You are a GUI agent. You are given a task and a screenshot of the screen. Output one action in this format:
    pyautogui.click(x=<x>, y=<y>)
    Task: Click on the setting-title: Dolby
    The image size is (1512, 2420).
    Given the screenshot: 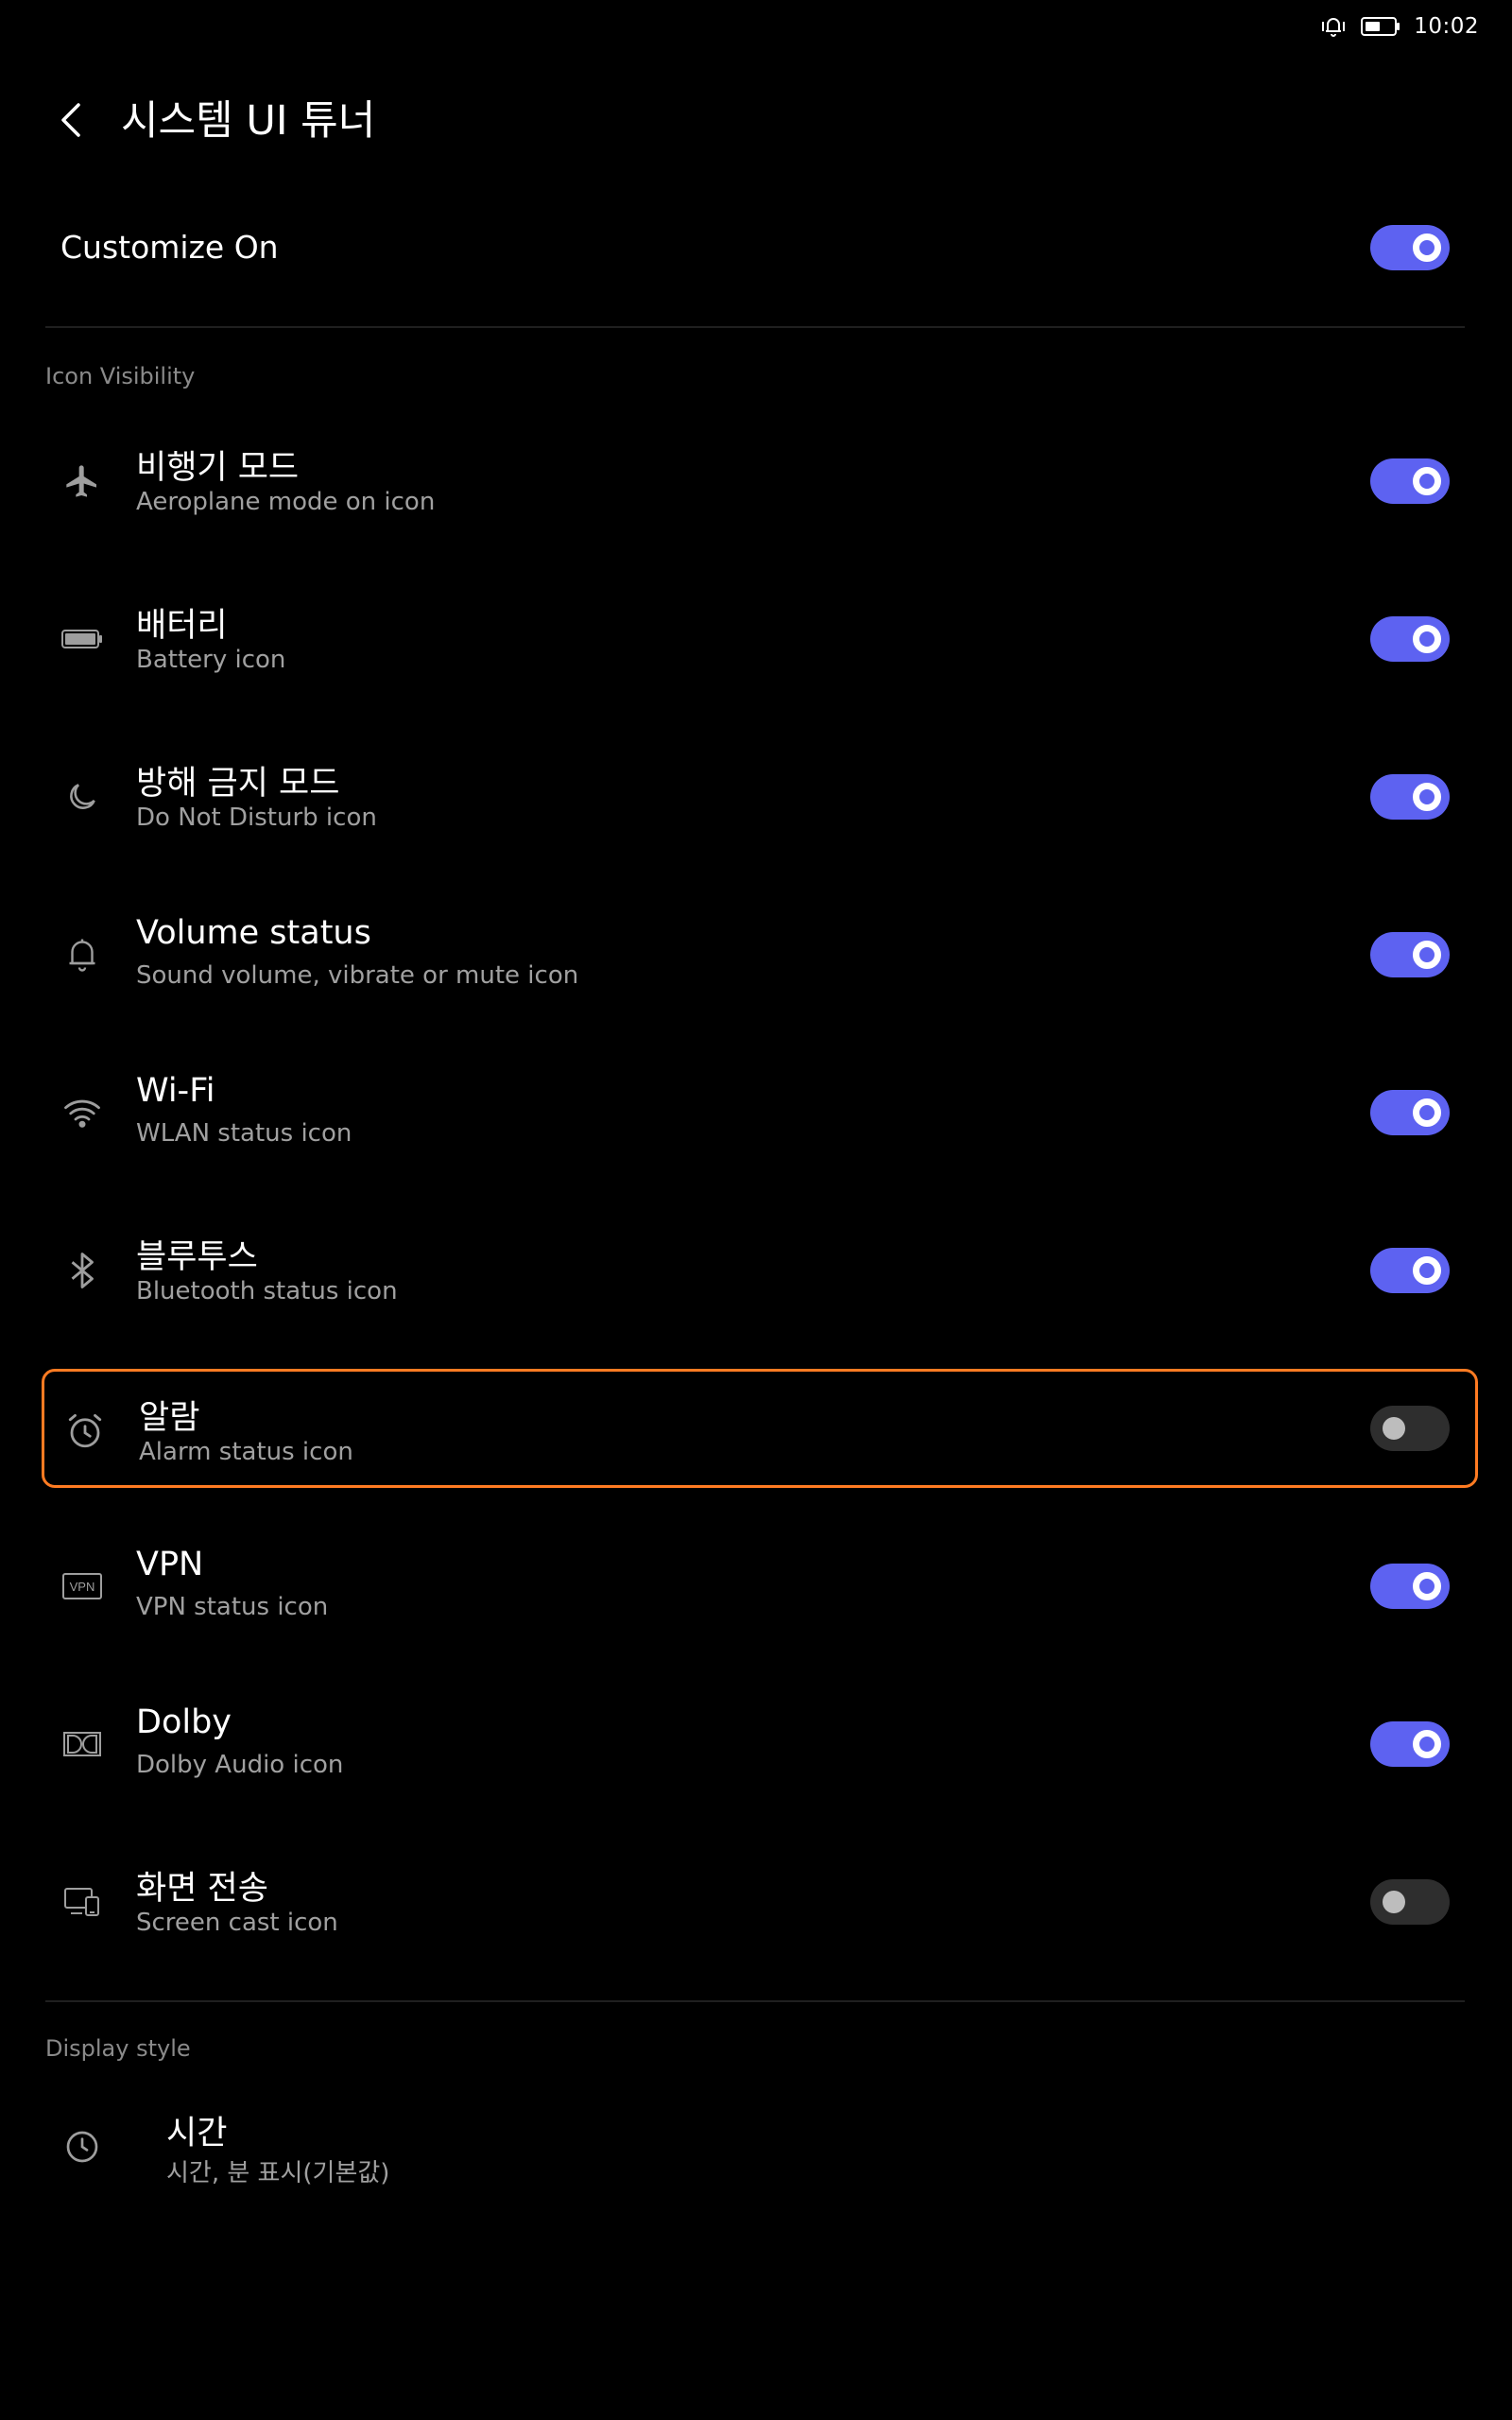 What is the action you would take?
    pyautogui.click(x=184, y=1722)
    